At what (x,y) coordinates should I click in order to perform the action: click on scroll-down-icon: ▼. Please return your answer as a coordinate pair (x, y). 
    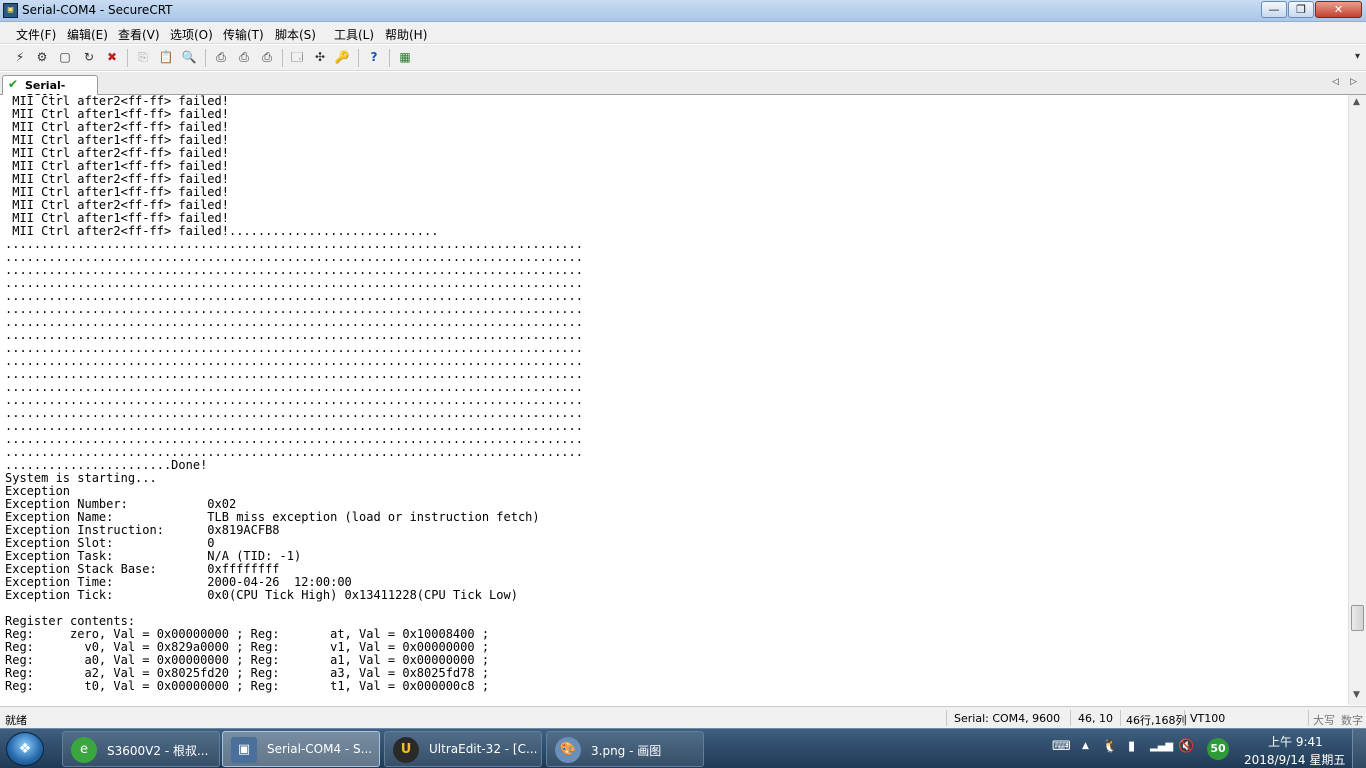
    Looking at the image, I should click on (1356, 695).